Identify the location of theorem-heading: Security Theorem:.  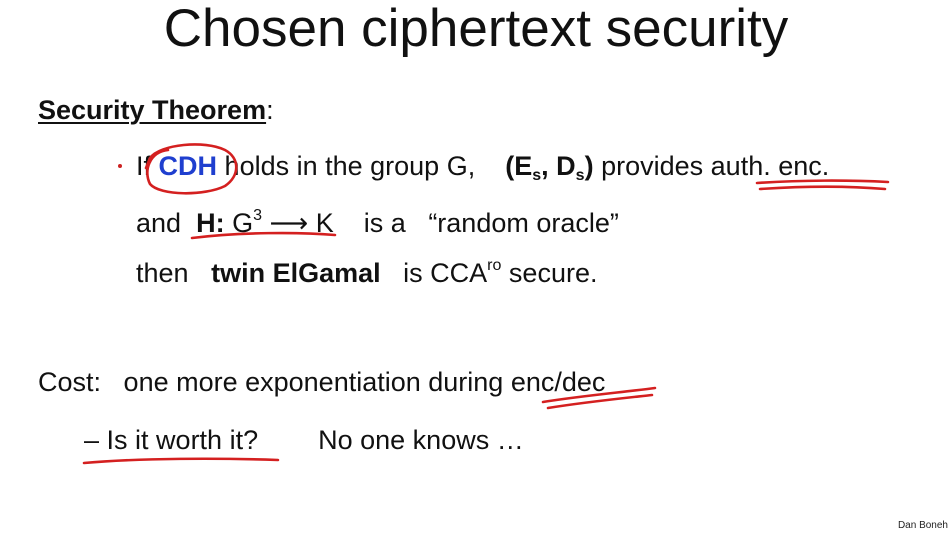
(156, 110).